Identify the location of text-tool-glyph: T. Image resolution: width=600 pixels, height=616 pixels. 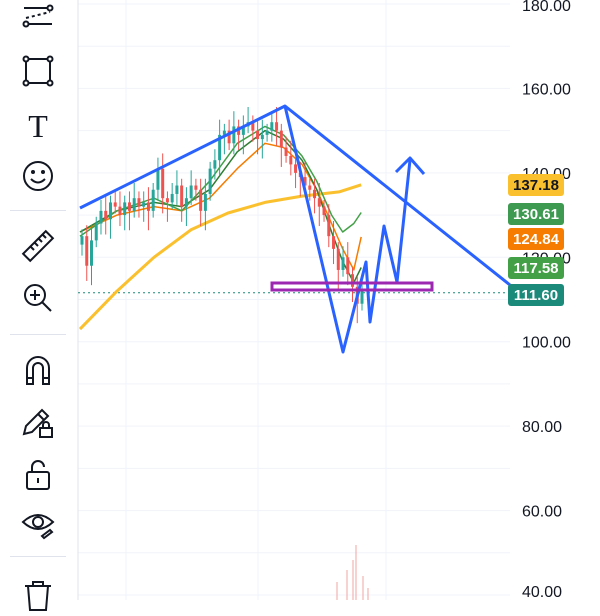
(38, 126).